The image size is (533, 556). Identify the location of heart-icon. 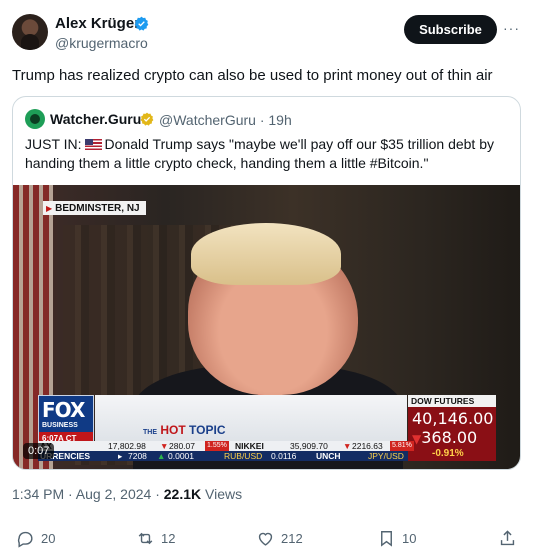
(265, 539).